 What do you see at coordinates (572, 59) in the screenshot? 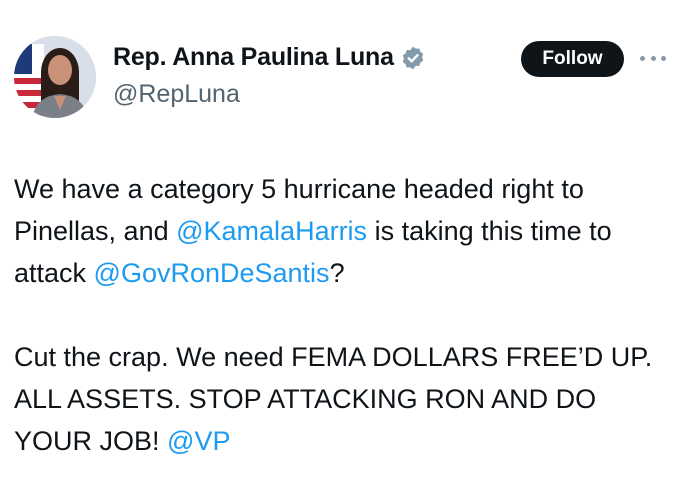
I see `follow-button: Follow` at bounding box center [572, 59].